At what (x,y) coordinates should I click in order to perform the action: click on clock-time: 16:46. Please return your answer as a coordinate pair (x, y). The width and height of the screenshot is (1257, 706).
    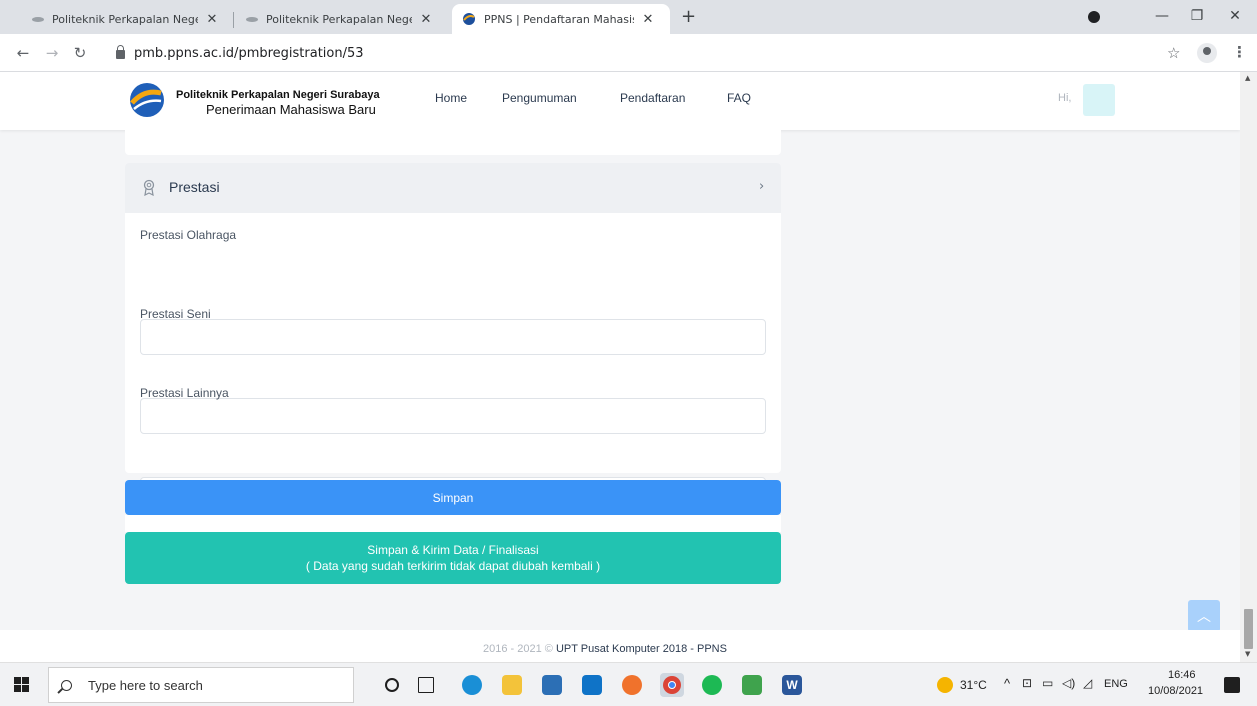
    Looking at the image, I should click on (1182, 675).